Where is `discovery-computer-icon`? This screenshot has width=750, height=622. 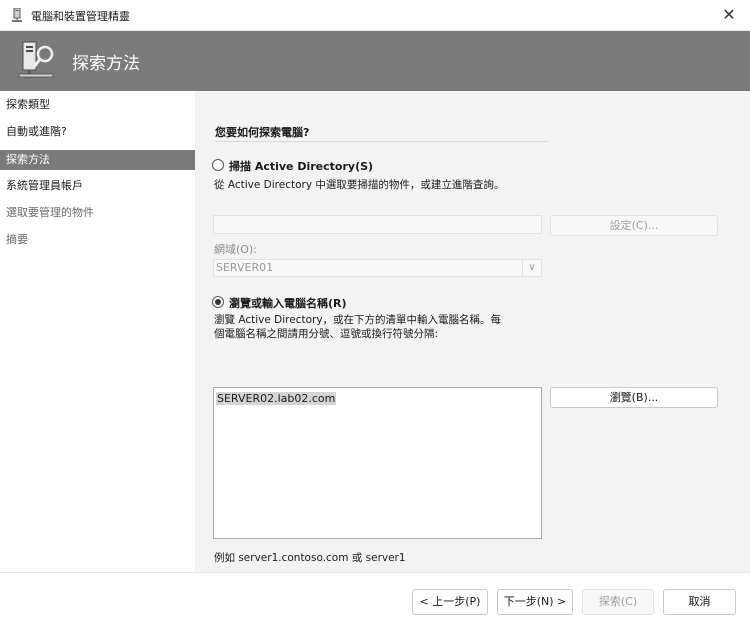
discovery-computer-icon is located at coordinates (36, 59).